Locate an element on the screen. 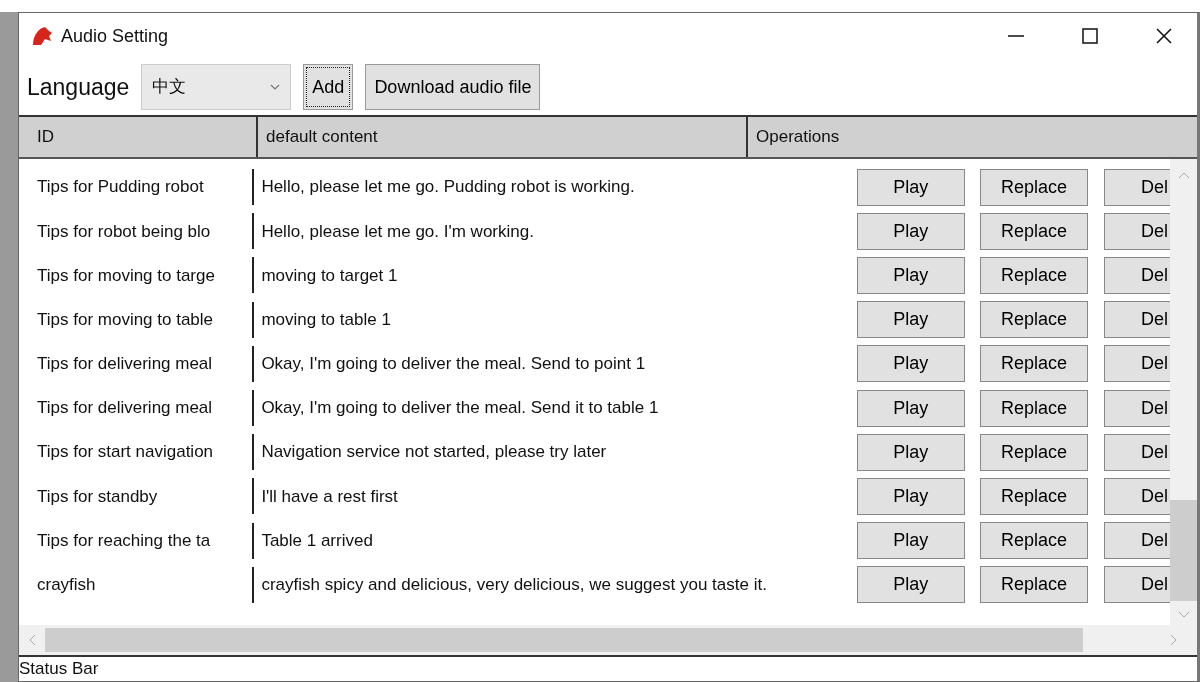 This screenshot has height=682, width=1203. app-logo-icon is located at coordinates (42, 36).